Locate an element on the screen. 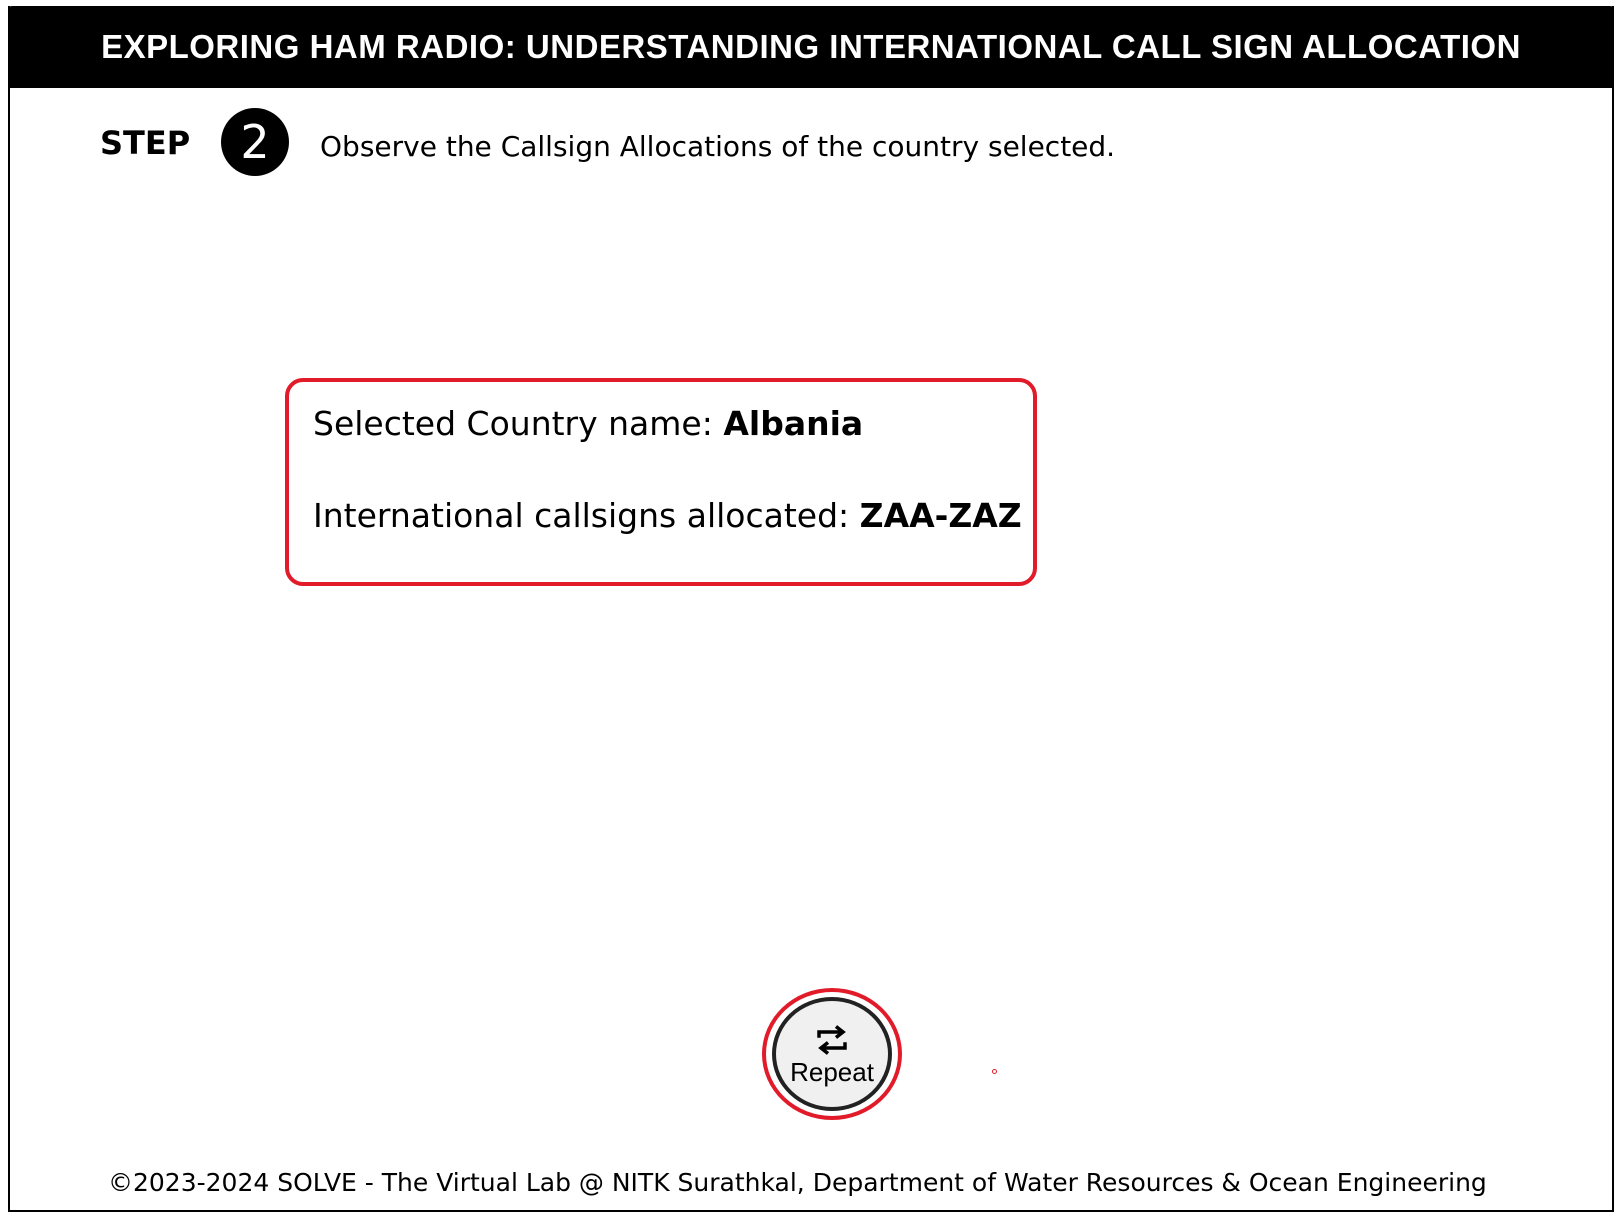 Image resolution: width=1621 pixels, height=1224 pixels. repeat-icon is located at coordinates (832, 1039).